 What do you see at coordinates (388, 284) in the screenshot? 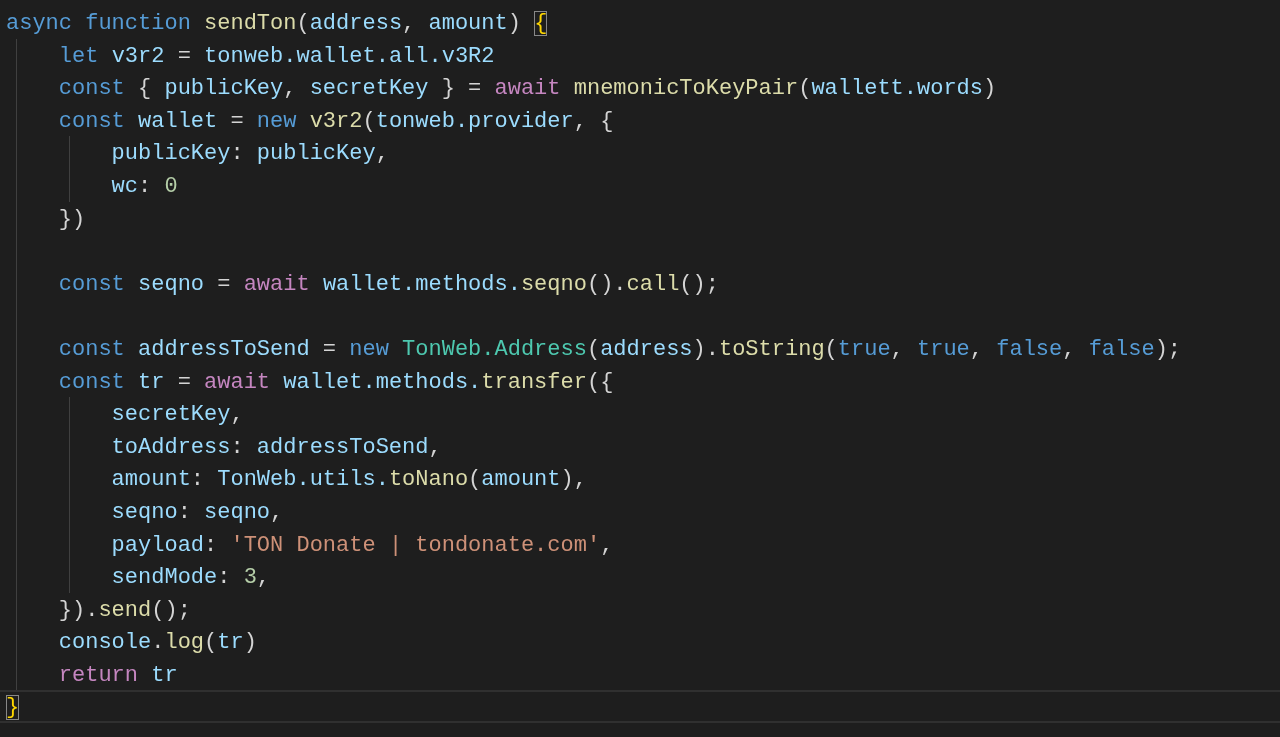
I see `code-line: const seqno = await wallet.methods.seqno().call();` at bounding box center [388, 284].